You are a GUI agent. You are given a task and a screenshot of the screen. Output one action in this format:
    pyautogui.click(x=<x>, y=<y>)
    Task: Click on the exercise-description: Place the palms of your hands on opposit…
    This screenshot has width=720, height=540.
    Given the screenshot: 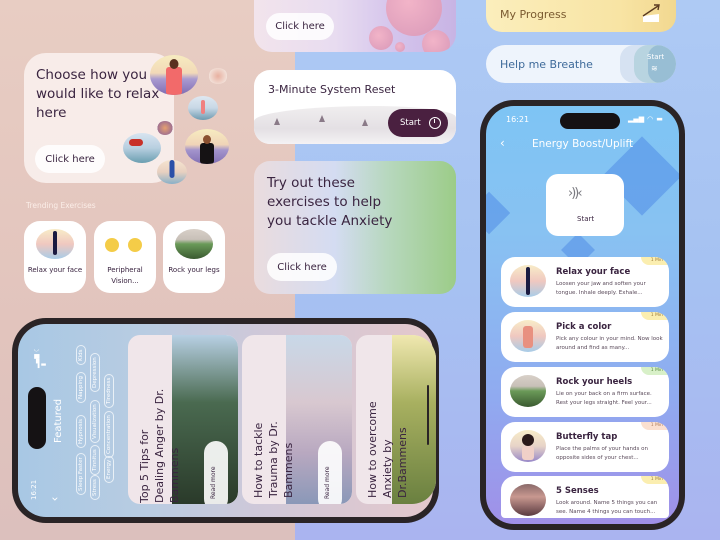 What is the action you would take?
    pyautogui.click(x=602, y=453)
    